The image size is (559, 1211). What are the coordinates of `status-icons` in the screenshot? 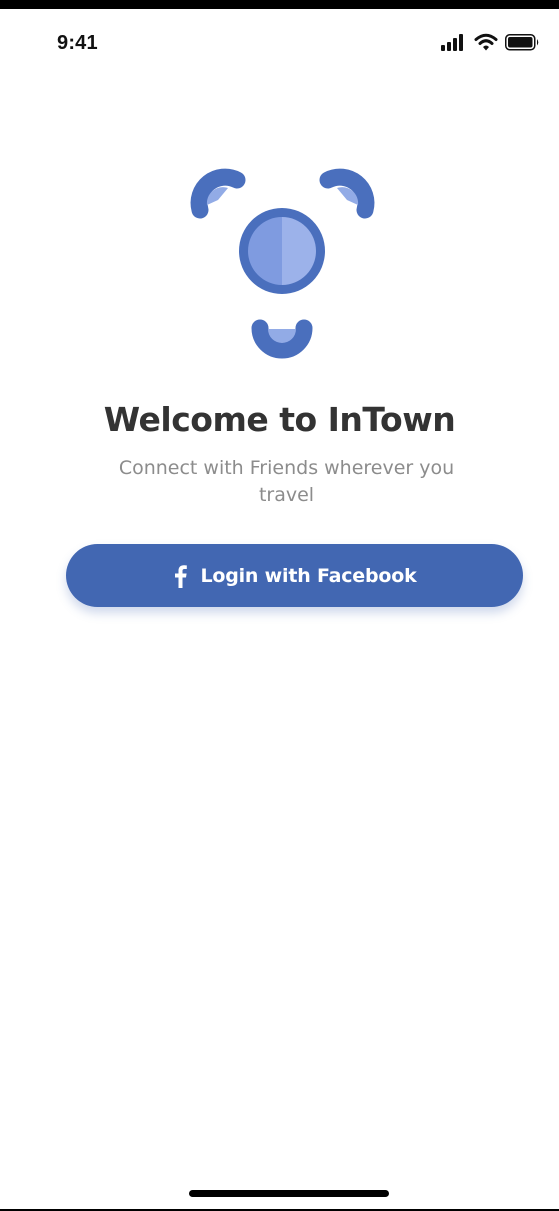 It's located at (490, 42).